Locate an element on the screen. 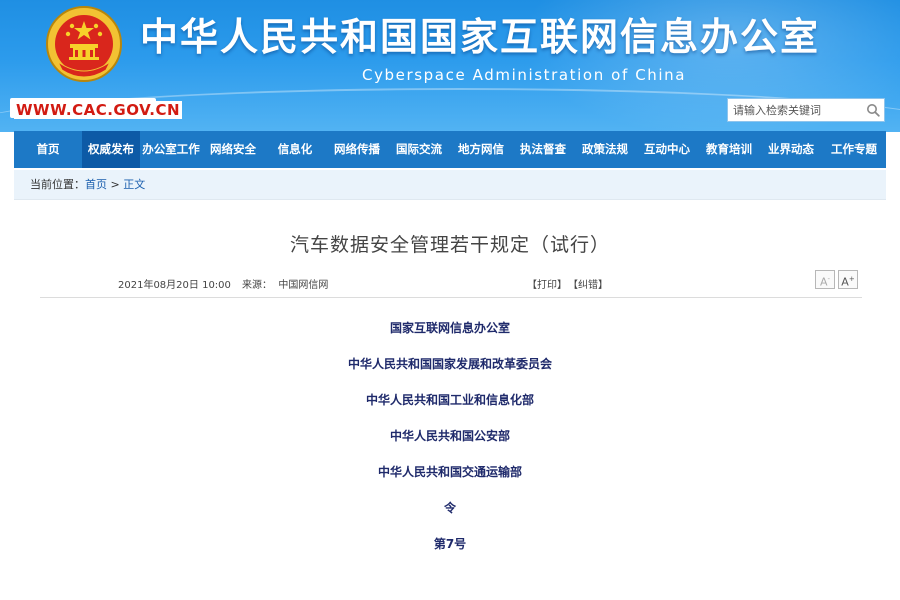  breadcrumb: 当前位置：首页 > 正文 is located at coordinates (450, 185).